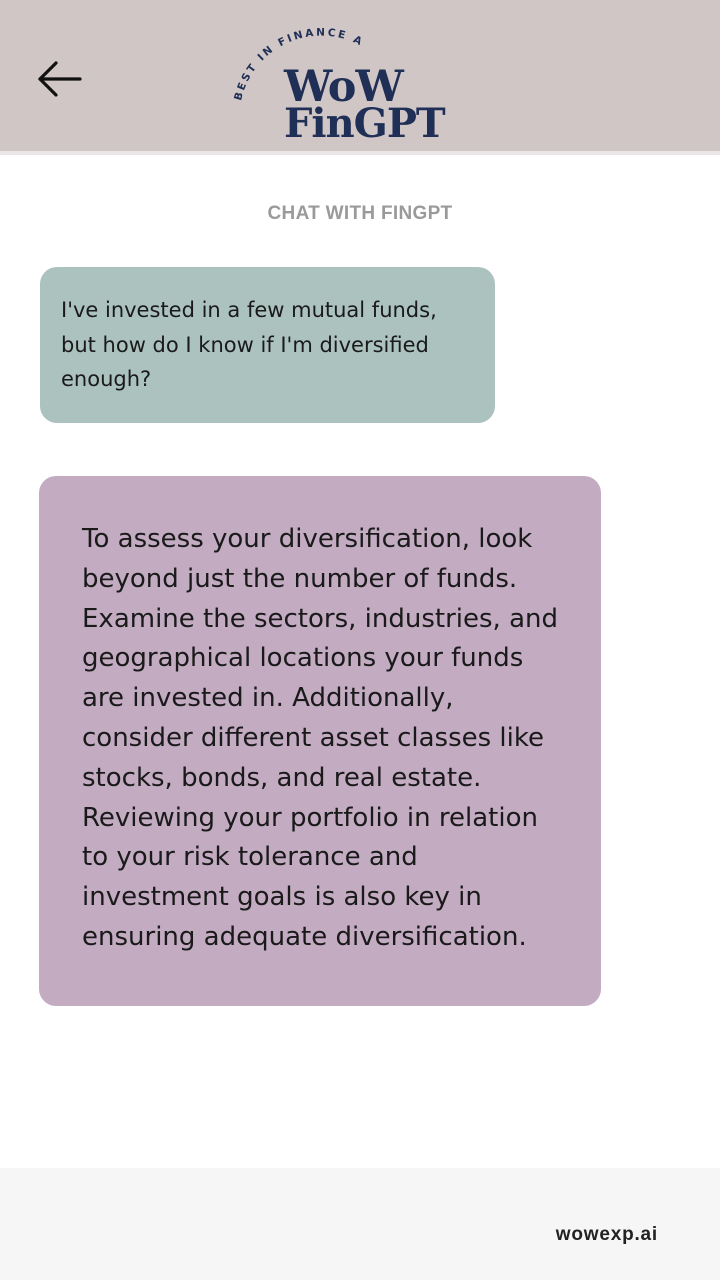 The width and height of the screenshot is (720, 1280). What do you see at coordinates (347, 76) in the screenshot?
I see `wow-fingpt-logo: BEST IN FINANCE ADVISORY WoW FinGPT` at bounding box center [347, 76].